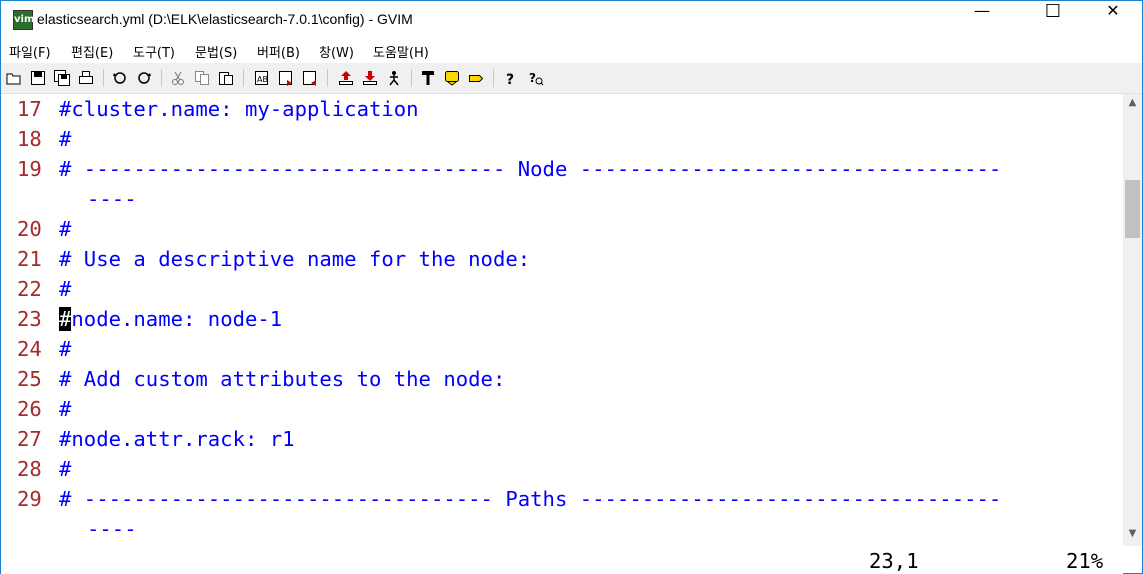 The image size is (1143, 574). What do you see at coordinates (29, 229) in the screenshot?
I see `line-number: 20` at bounding box center [29, 229].